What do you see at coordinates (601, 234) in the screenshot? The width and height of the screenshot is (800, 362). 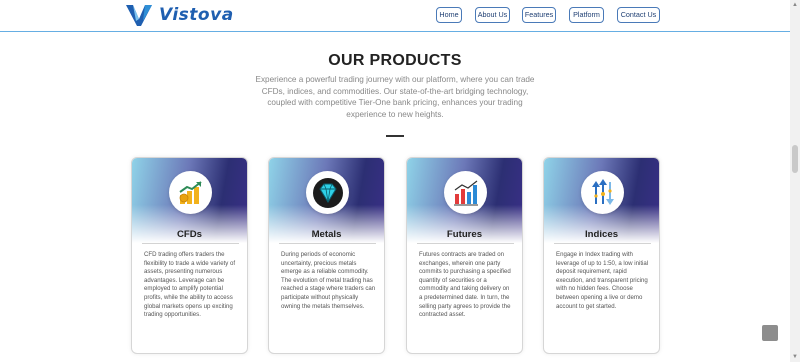 I see `card-title: Indices` at bounding box center [601, 234].